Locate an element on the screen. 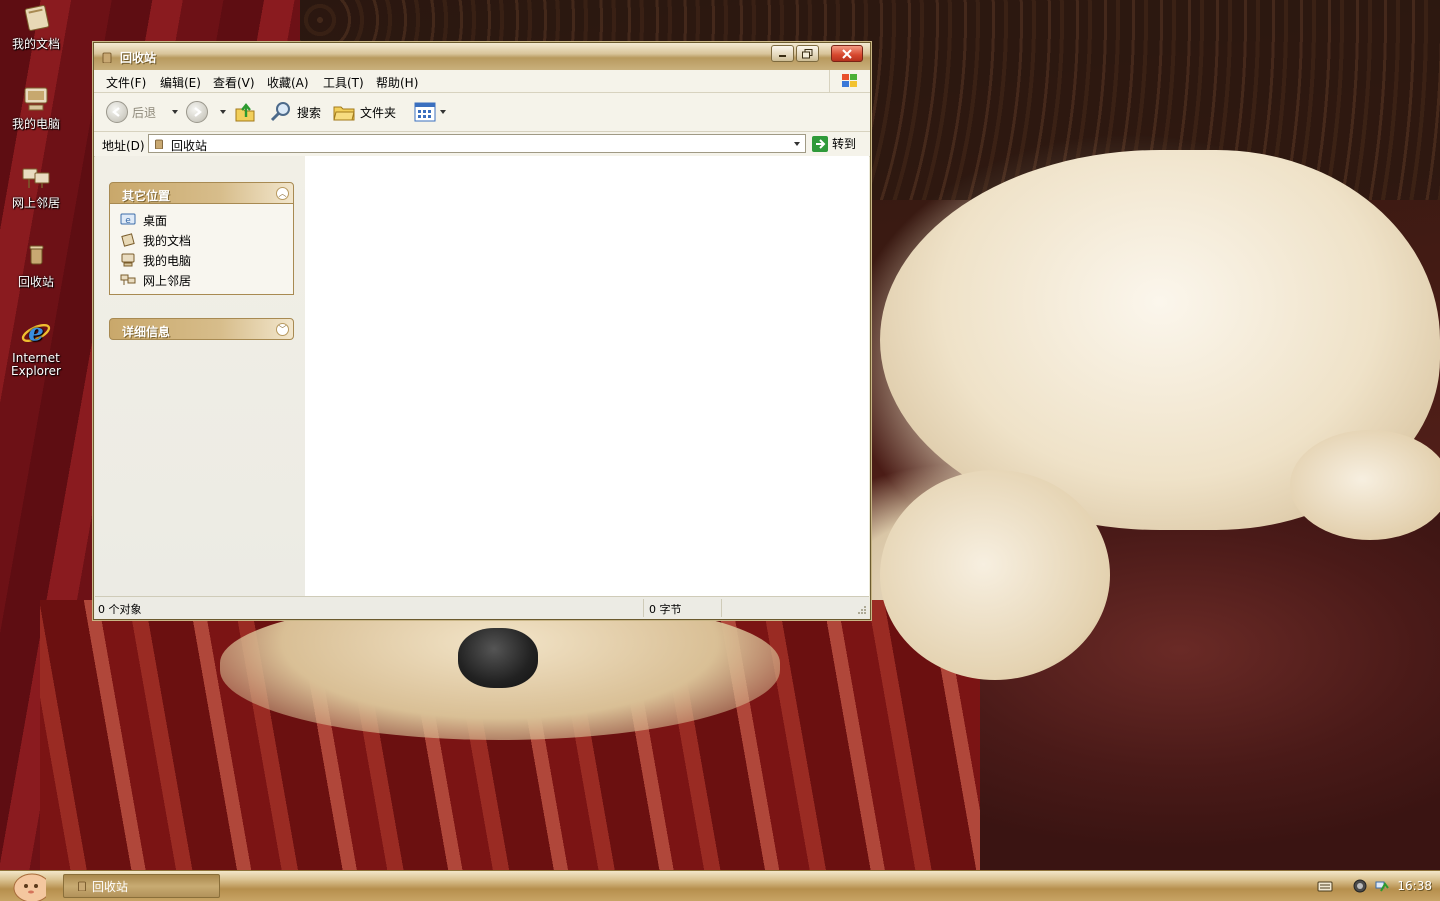  minimize-button is located at coordinates (782, 53).